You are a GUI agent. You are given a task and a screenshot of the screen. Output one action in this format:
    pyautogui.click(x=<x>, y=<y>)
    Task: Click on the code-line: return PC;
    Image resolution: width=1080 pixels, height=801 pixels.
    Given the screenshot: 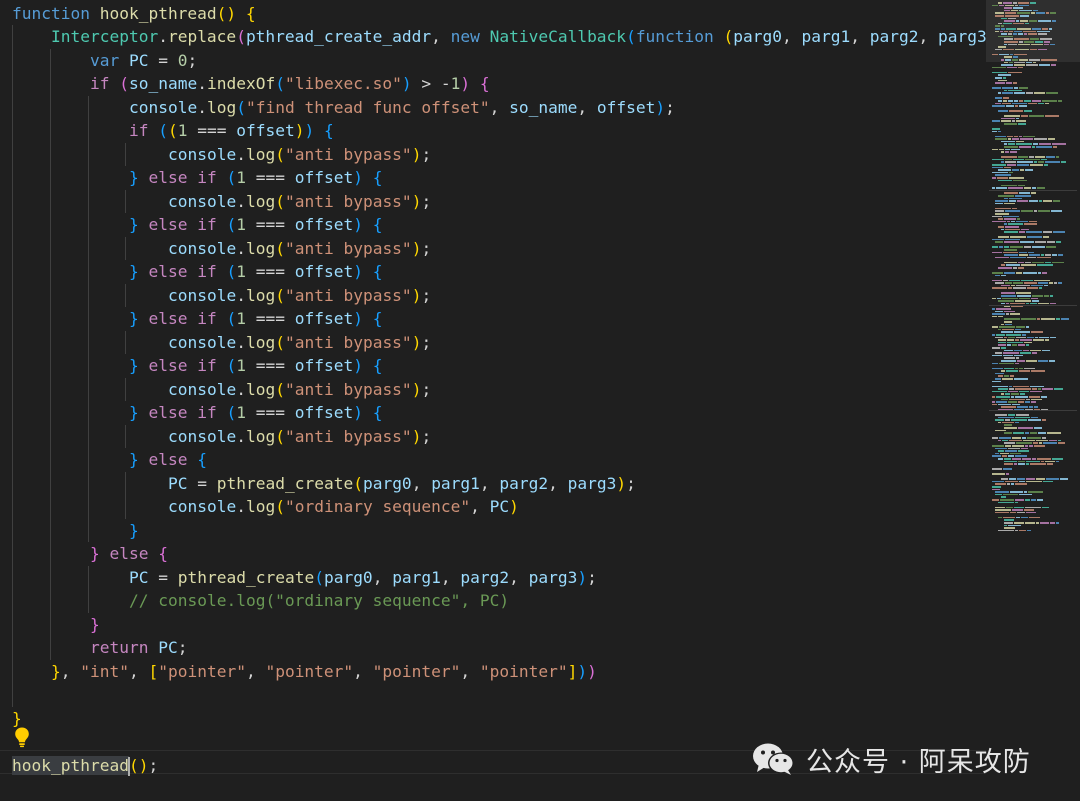 What is the action you would take?
    pyautogui.click(x=99, y=648)
    